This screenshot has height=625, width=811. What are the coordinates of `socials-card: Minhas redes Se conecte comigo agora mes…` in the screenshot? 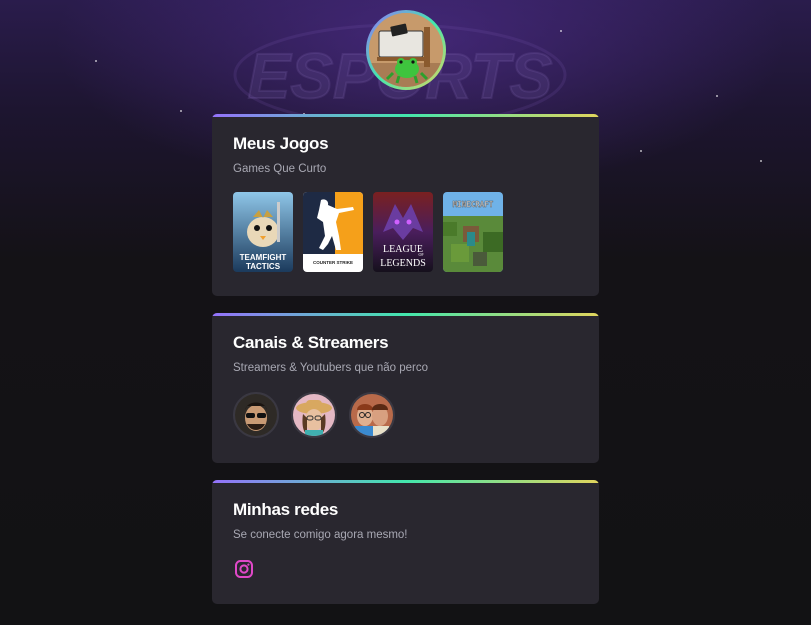 It's located at (405, 542).